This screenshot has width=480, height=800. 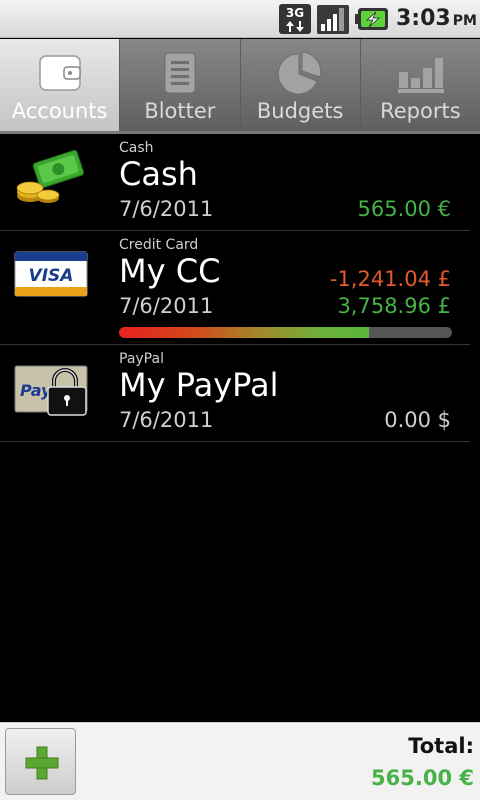 What do you see at coordinates (295, 13) in the screenshot?
I see `svg-text: 3G` at bounding box center [295, 13].